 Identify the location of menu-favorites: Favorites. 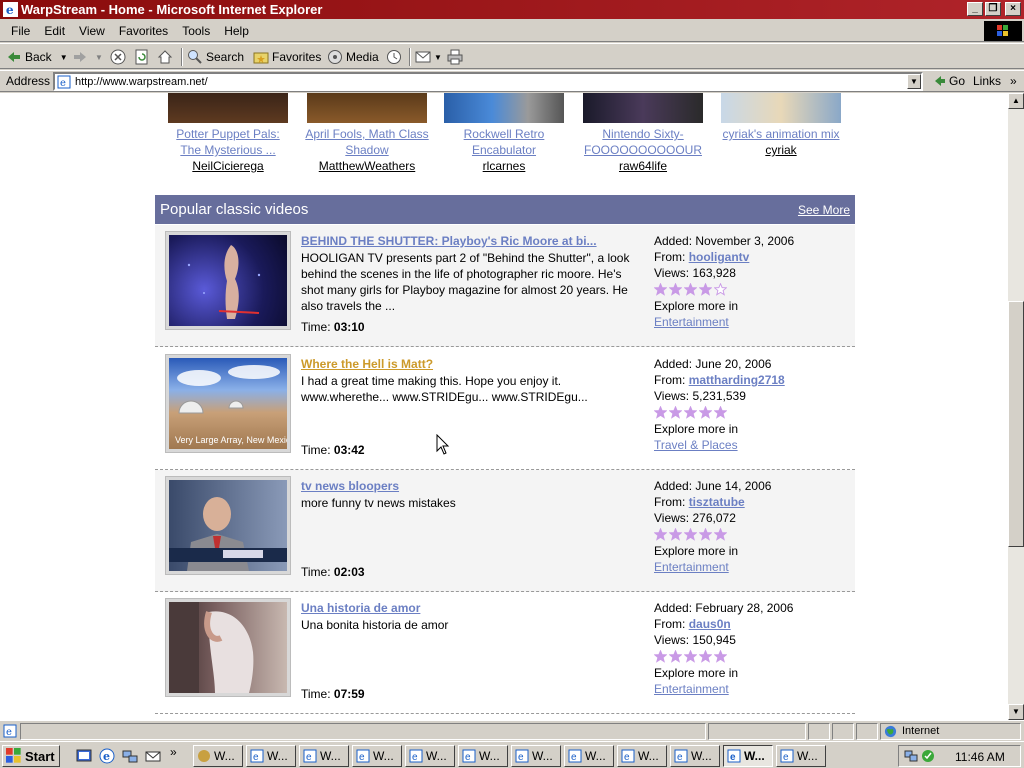
(143, 31).